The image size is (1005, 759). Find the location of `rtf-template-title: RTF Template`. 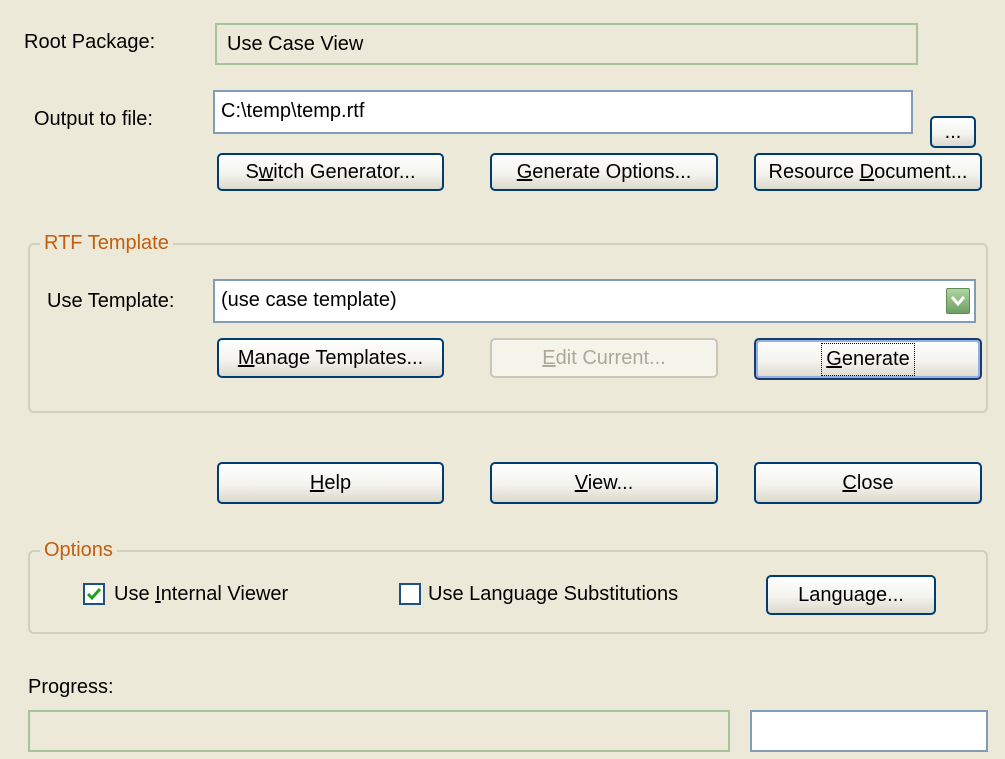

rtf-template-title: RTF Template is located at coordinates (106, 243).